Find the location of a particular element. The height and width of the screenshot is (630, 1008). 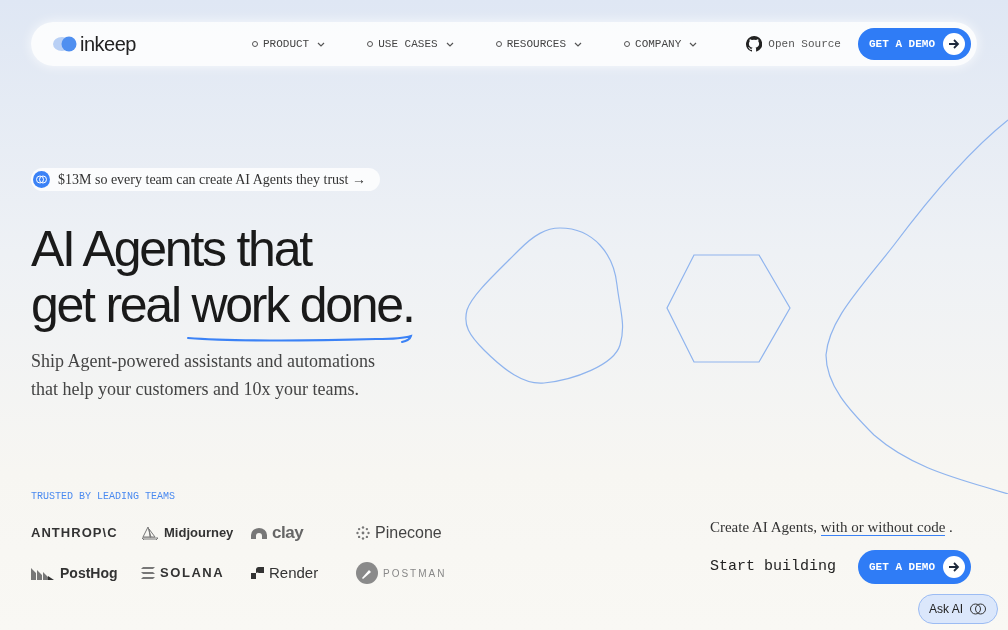

company-logo-wordmark: POSTMAN is located at coordinates (415, 573).